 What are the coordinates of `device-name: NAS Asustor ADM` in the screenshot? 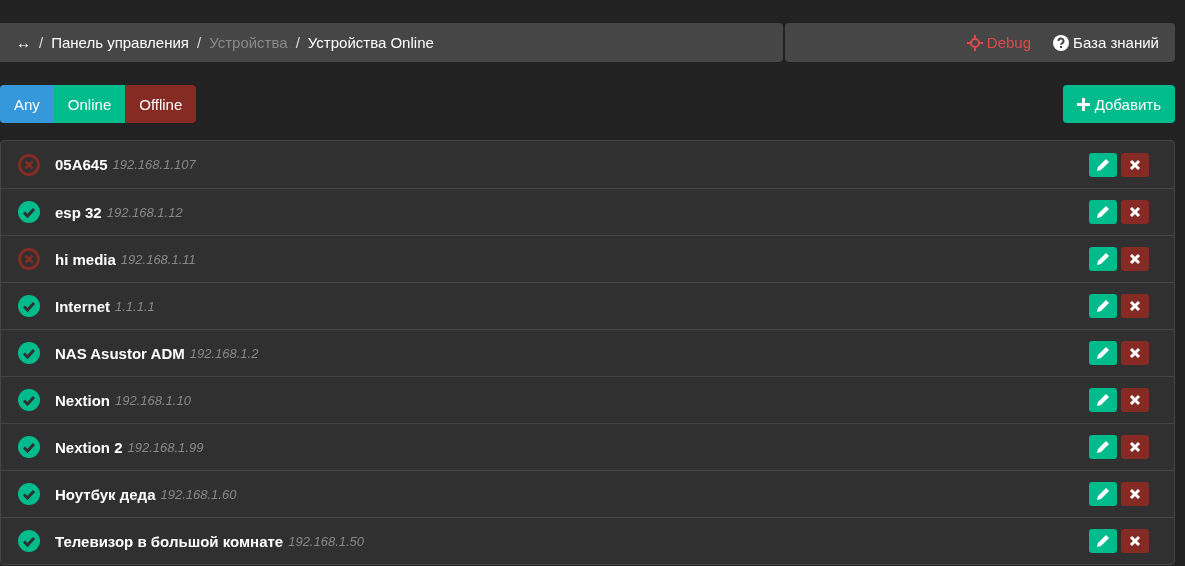 It's located at (120, 353).